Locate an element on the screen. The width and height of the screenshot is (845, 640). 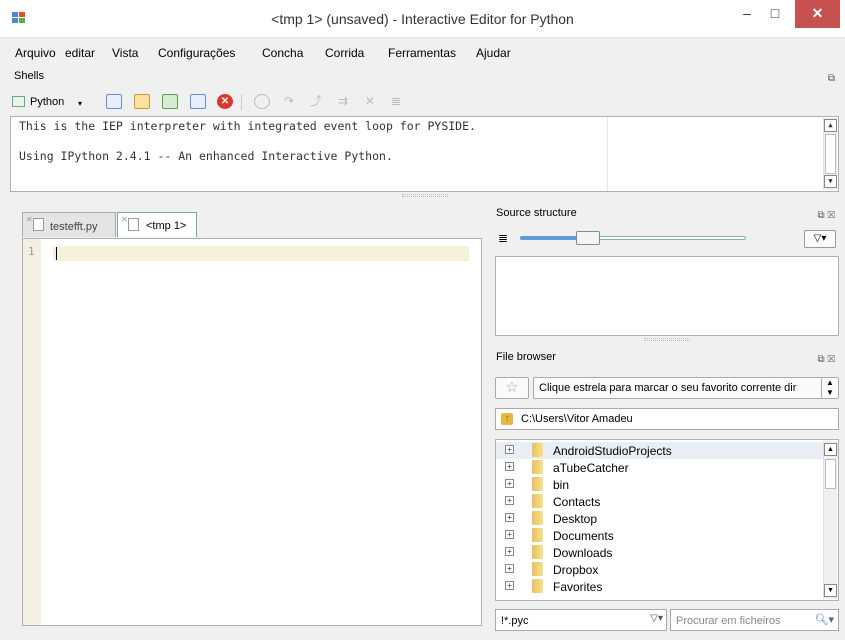
file-tree-row: + Downloads is located at coordinates (667, 552).